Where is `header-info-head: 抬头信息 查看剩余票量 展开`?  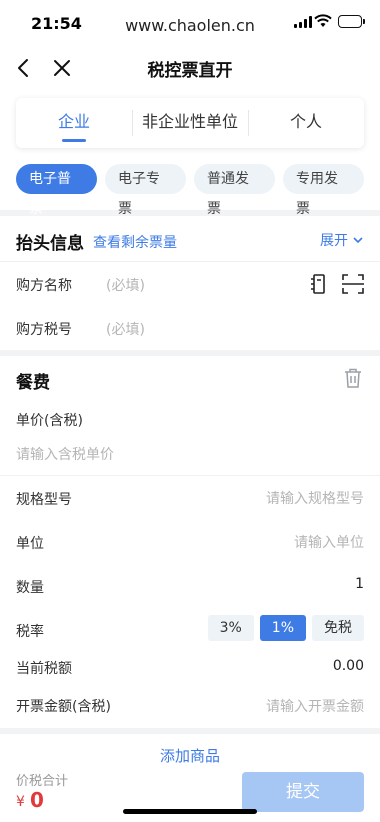
header-info-head: 抬头信息 查看剩余票量 展开 is located at coordinates (190, 239).